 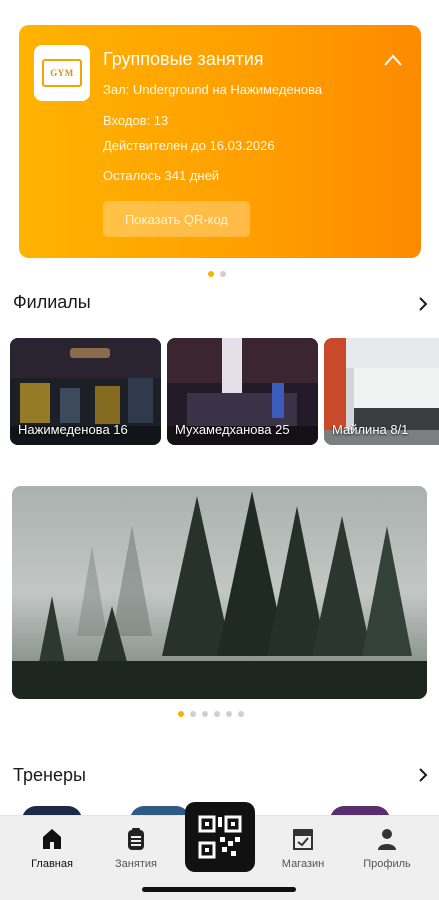 What do you see at coordinates (52, 302) in the screenshot?
I see `branches-title: Филиалы` at bounding box center [52, 302].